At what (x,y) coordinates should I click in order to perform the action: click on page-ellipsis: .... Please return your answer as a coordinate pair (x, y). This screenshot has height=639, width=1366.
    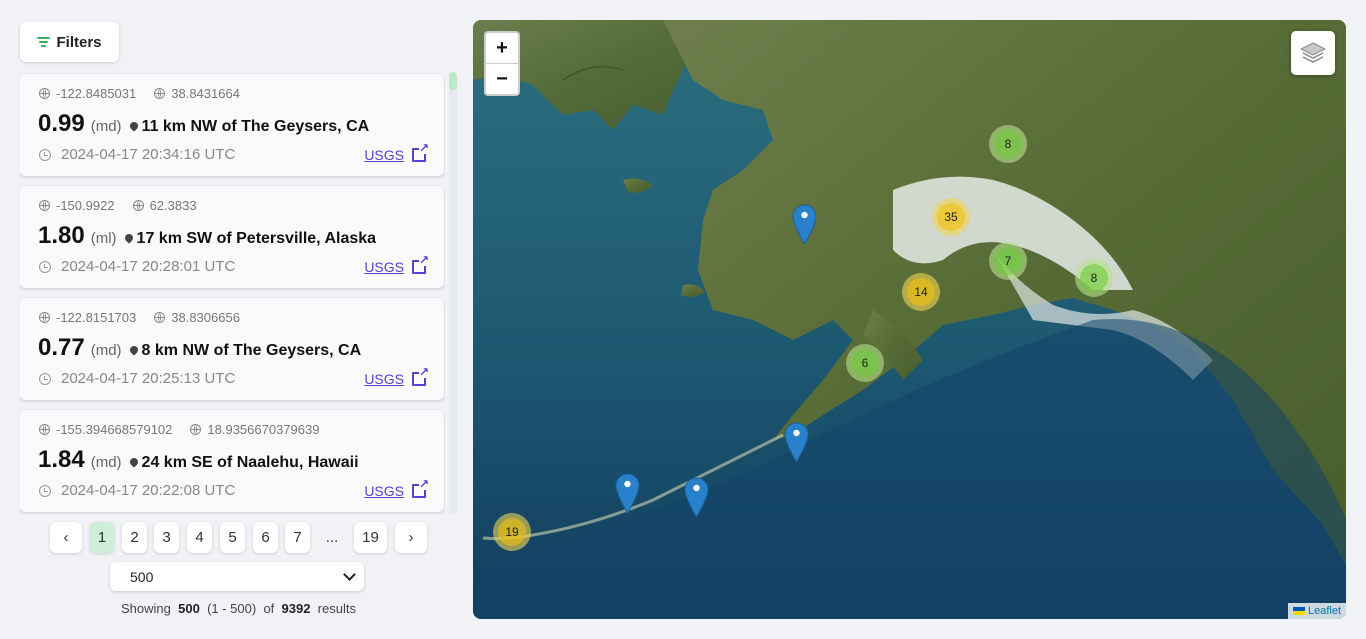
    Looking at the image, I should click on (332, 537).